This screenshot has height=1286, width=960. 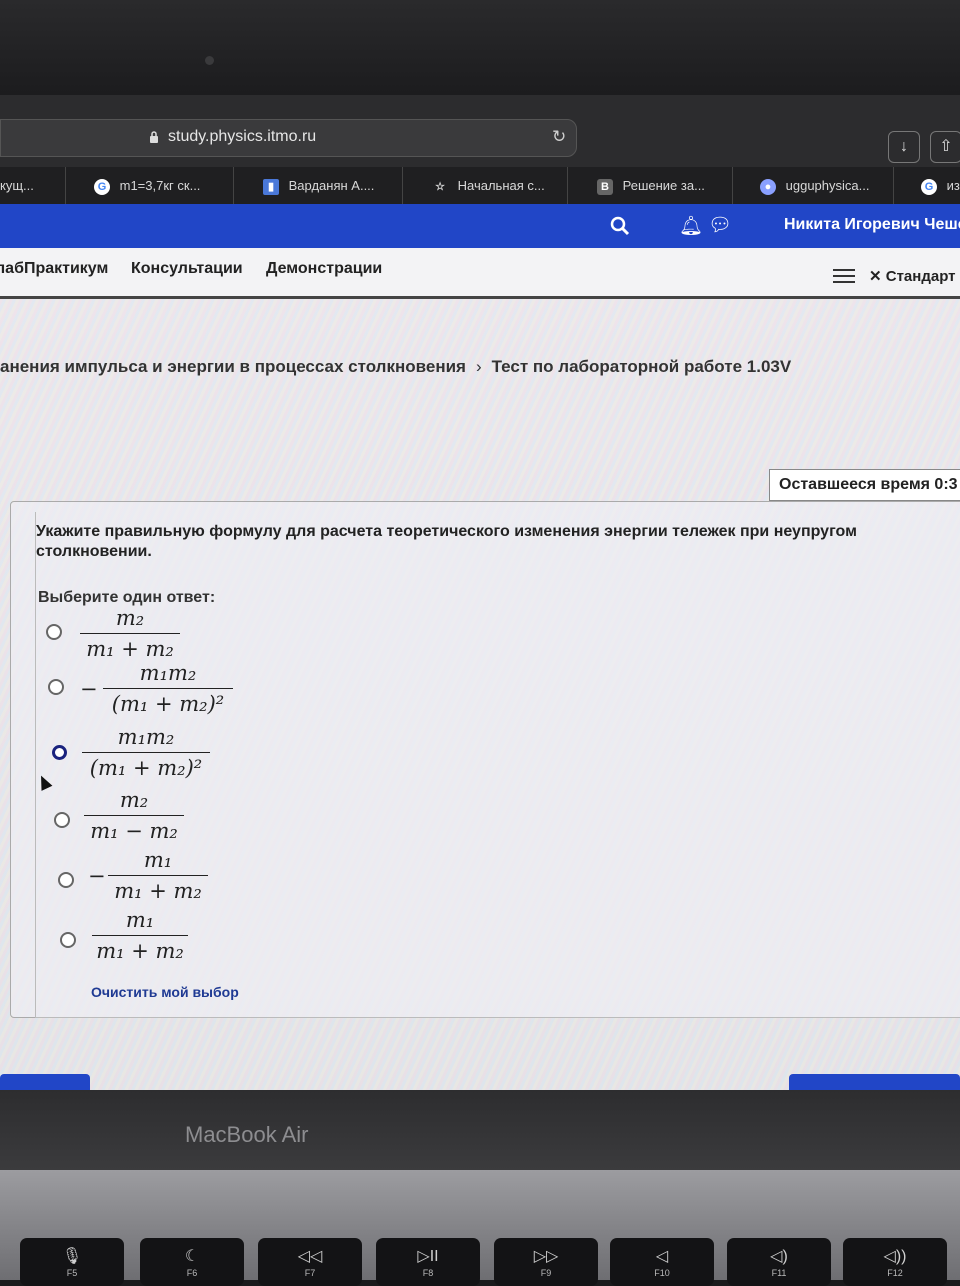 I want to click on formula-denominator: m₁ + m₂, so click(x=158, y=891).